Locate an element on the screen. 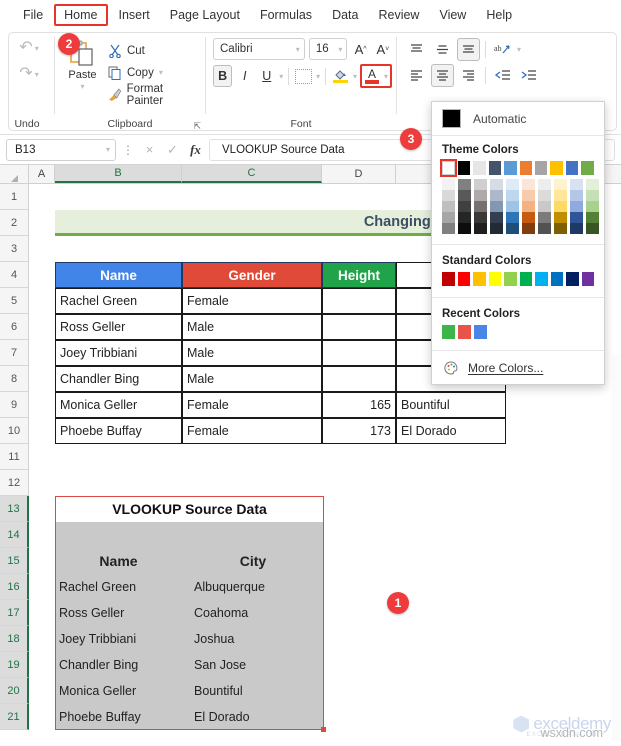 The height and width of the screenshot is (746, 621). cell-D1 is located at coordinates (359, 197).